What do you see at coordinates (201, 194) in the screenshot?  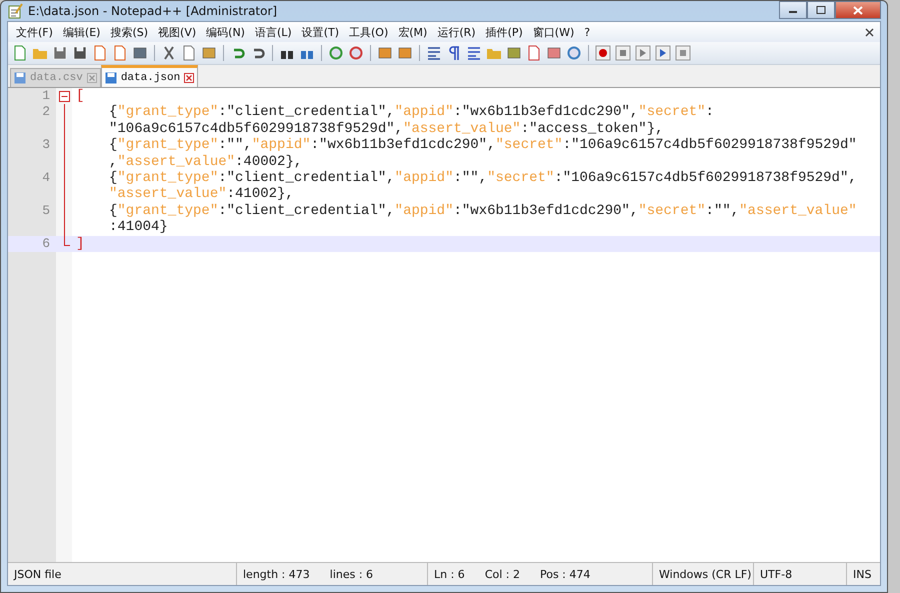 I see `code-line: "assert_value":41002},` at bounding box center [201, 194].